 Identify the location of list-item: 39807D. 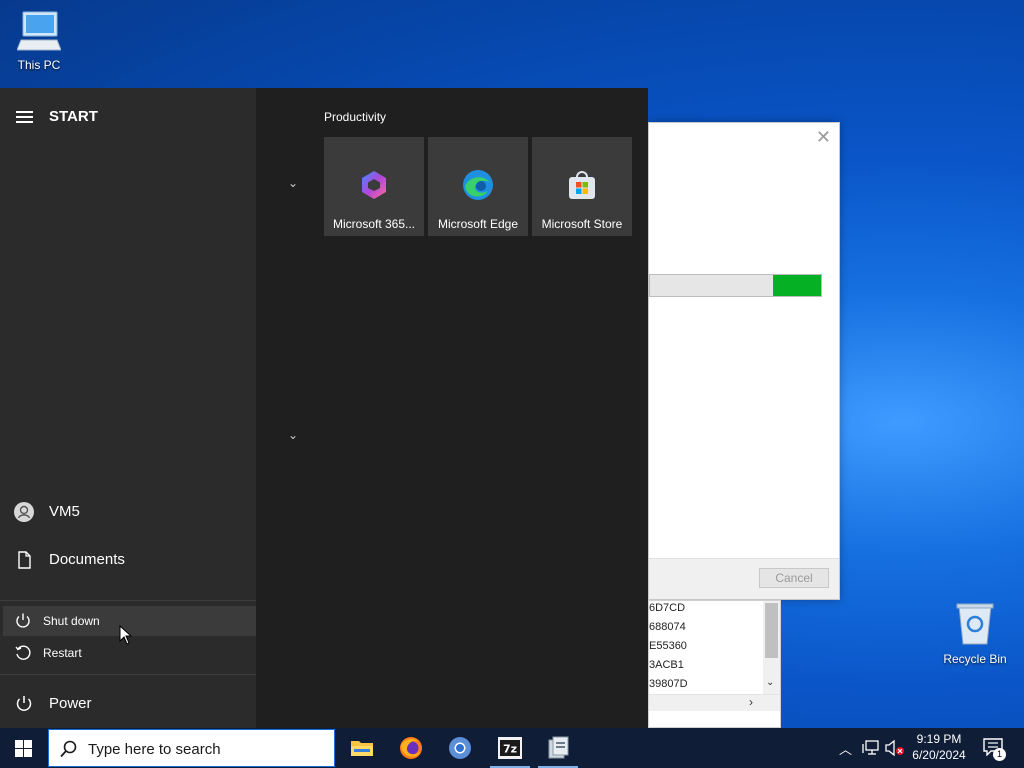
(668, 684).